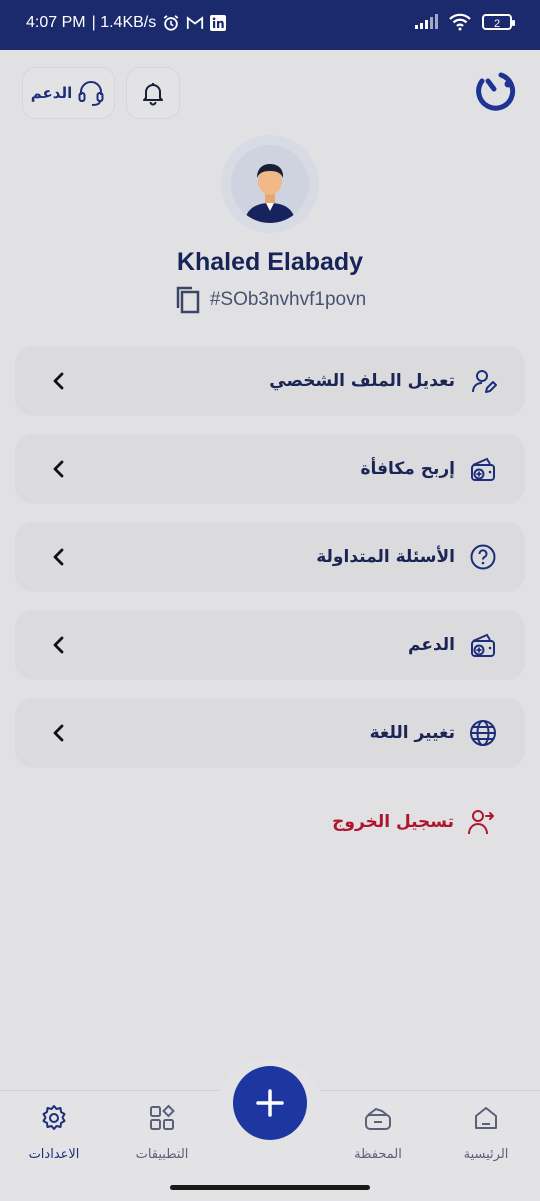 This screenshot has width=540, height=1201. Describe the element at coordinates (378, 1118) in the screenshot. I see `wallet-icon` at that location.